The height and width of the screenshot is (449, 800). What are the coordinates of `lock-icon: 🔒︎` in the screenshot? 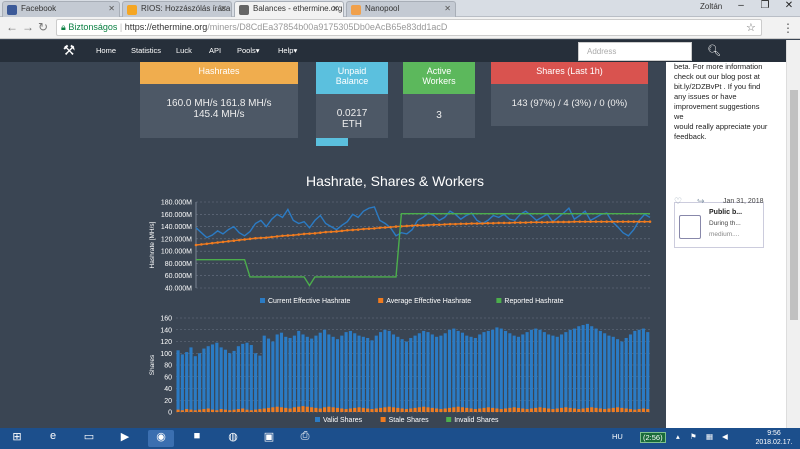 It's located at (63, 27).